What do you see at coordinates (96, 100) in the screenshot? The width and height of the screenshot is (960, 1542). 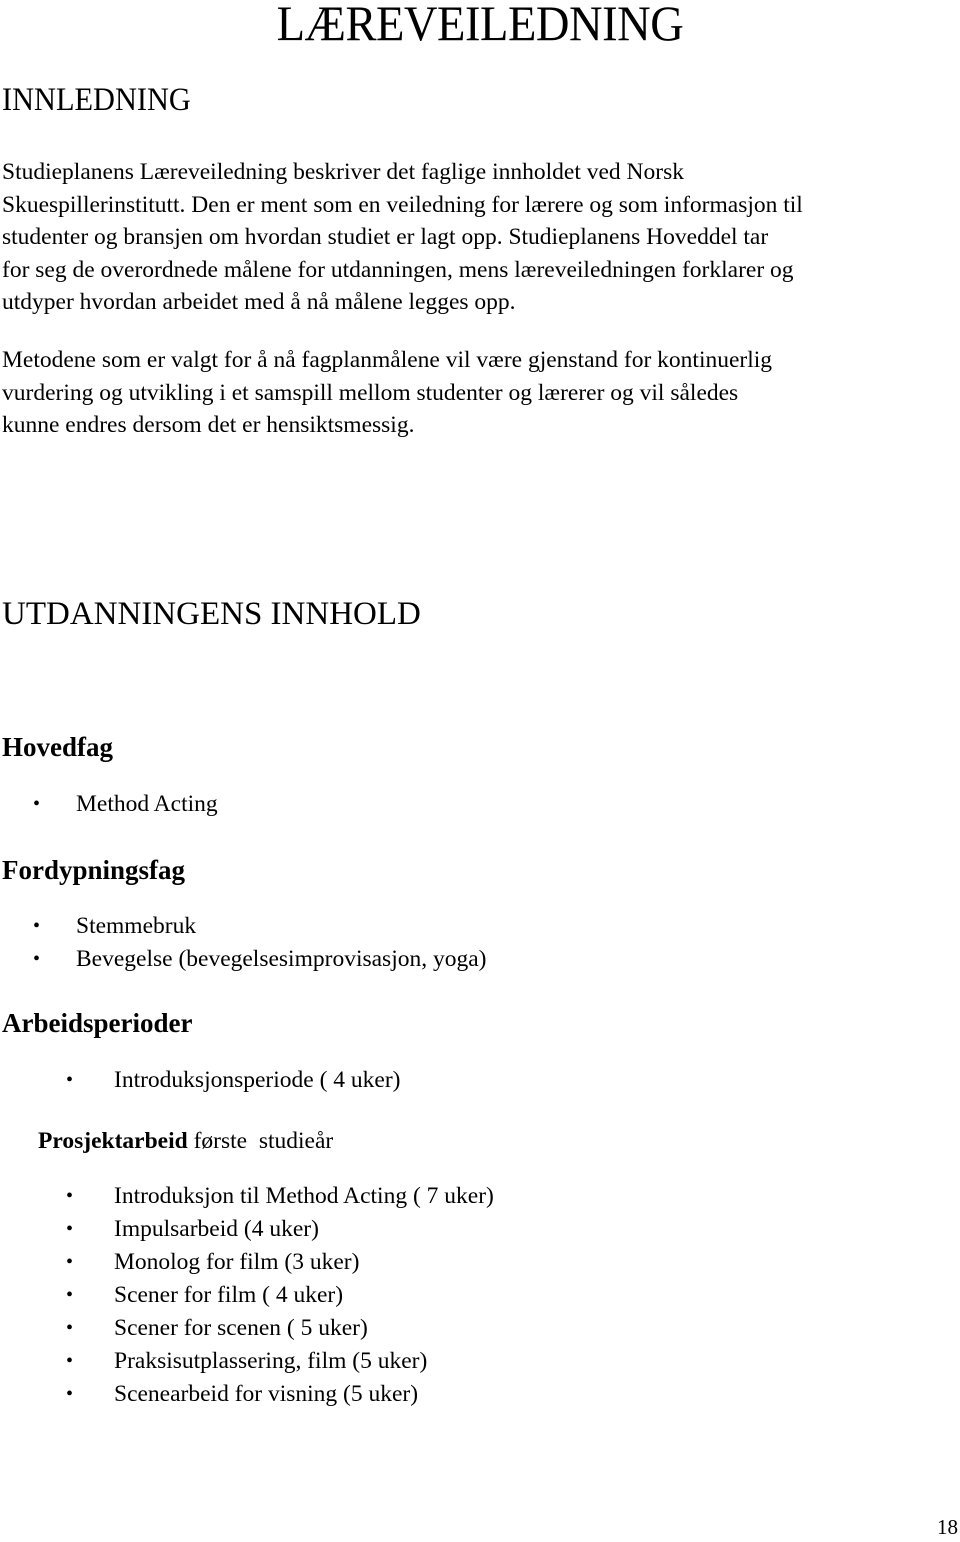 I see `section-heading-innledning: INNLEDNING` at bounding box center [96, 100].